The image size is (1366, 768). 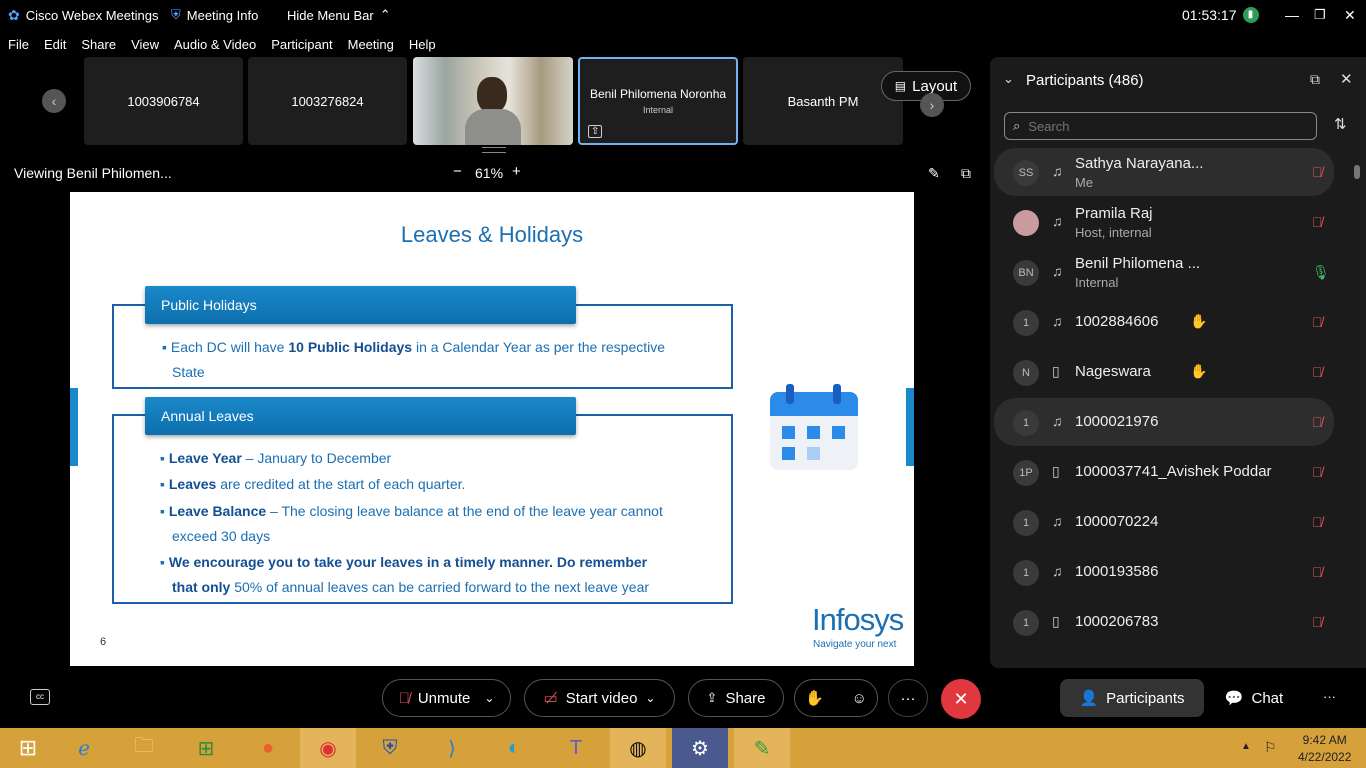 I want to click on avatar: SS, so click(x=1026, y=173).